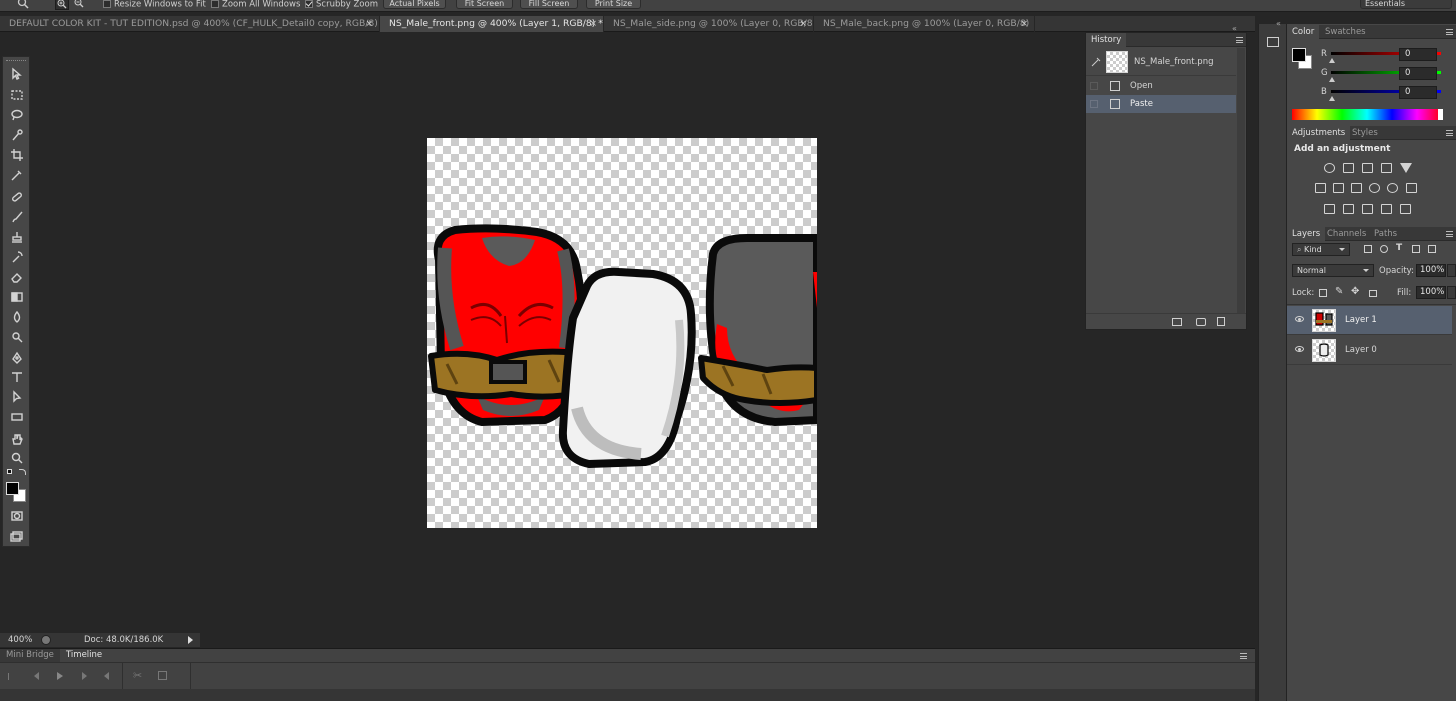 The width and height of the screenshot is (1456, 701). Describe the element at coordinates (341, 5) in the screenshot. I see `scrubby-zoom-checkbox: Scrubby Zoom` at that location.